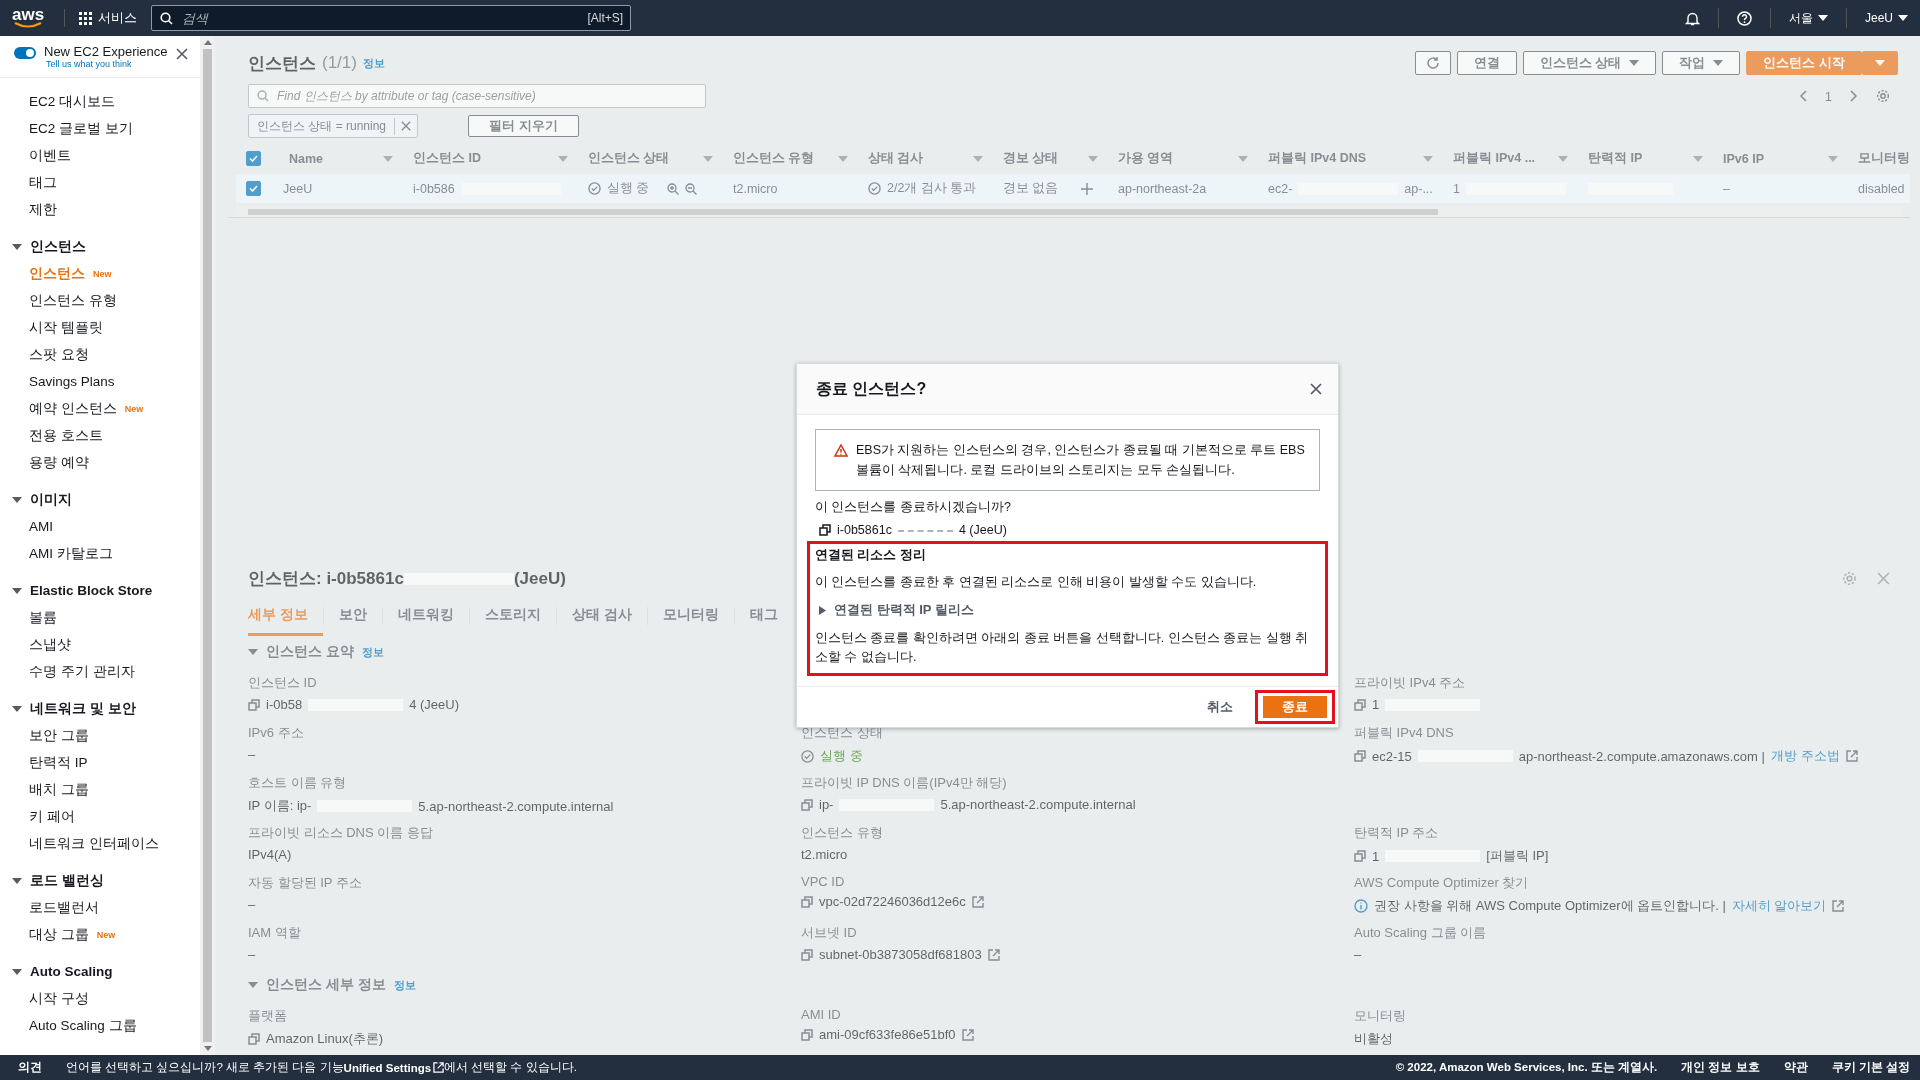 This screenshot has height=1080, width=1920. I want to click on sidebar-section-header: Auto Scaling, so click(100, 971).